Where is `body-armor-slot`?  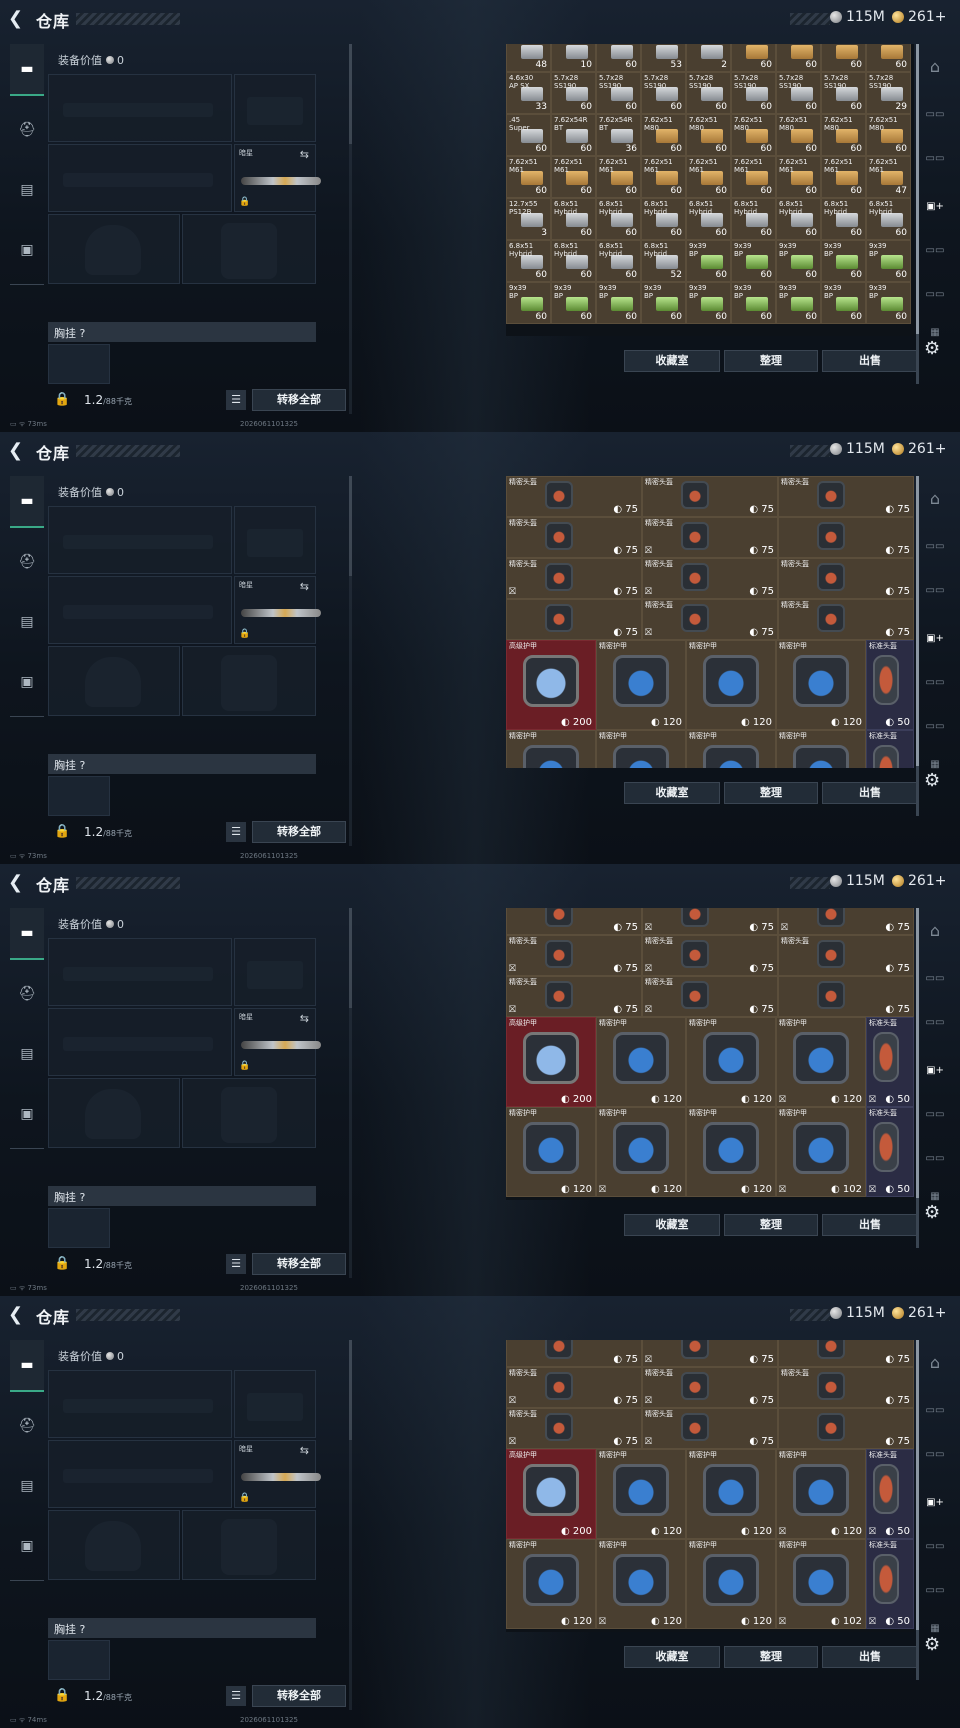 body-armor-slot is located at coordinates (249, 249).